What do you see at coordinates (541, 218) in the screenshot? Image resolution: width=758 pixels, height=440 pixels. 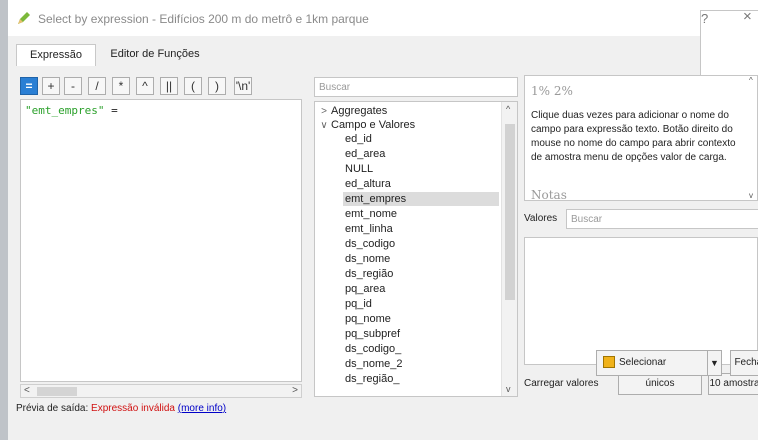 I see `values-label: Valores` at bounding box center [541, 218].